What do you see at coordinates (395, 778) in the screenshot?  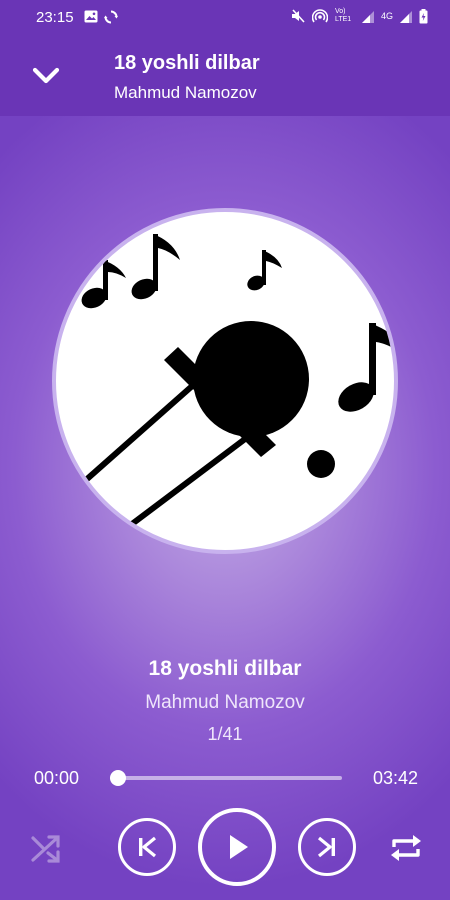 I see `total-time: 03:42` at bounding box center [395, 778].